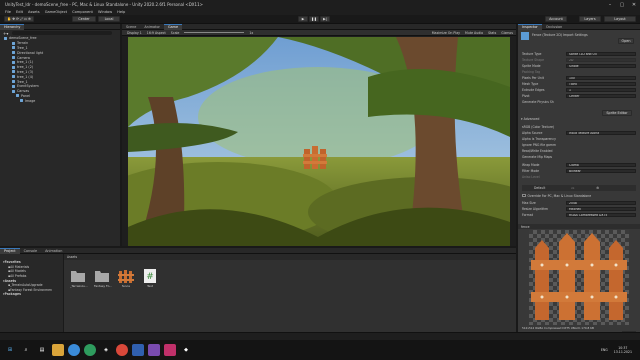 This screenshot has width=640, height=360. Describe the element at coordinates (601, 65) in the screenshot. I see `field-value: Single` at that location.